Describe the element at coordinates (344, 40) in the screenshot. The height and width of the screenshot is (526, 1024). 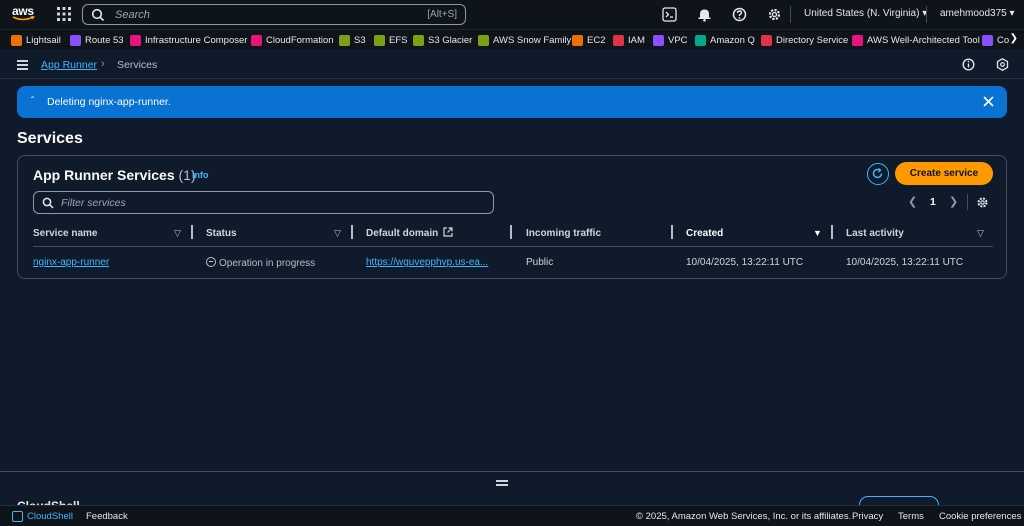
I see `s3-icon` at that location.